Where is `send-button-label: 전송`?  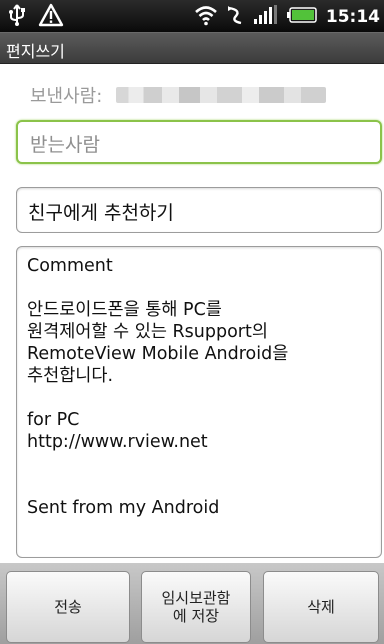
send-button-label: 전송 is located at coordinates (68, 607).